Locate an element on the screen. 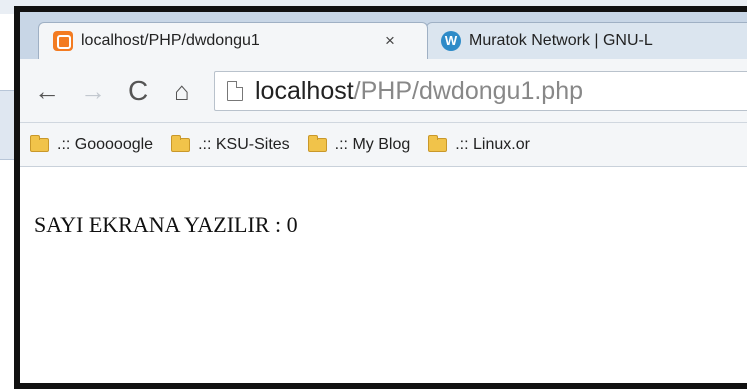 This screenshot has height=389, width=747. address-bar: localhost/PHP/dwdongu1.php is located at coordinates (480, 91).